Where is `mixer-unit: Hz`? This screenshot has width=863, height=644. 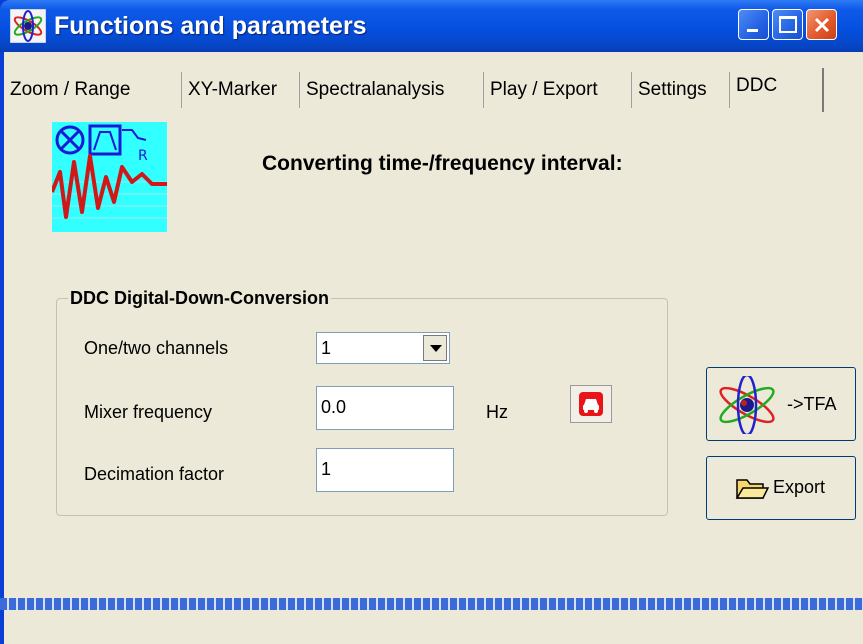
mixer-unit: Hz is located at coordinates (497, 412).